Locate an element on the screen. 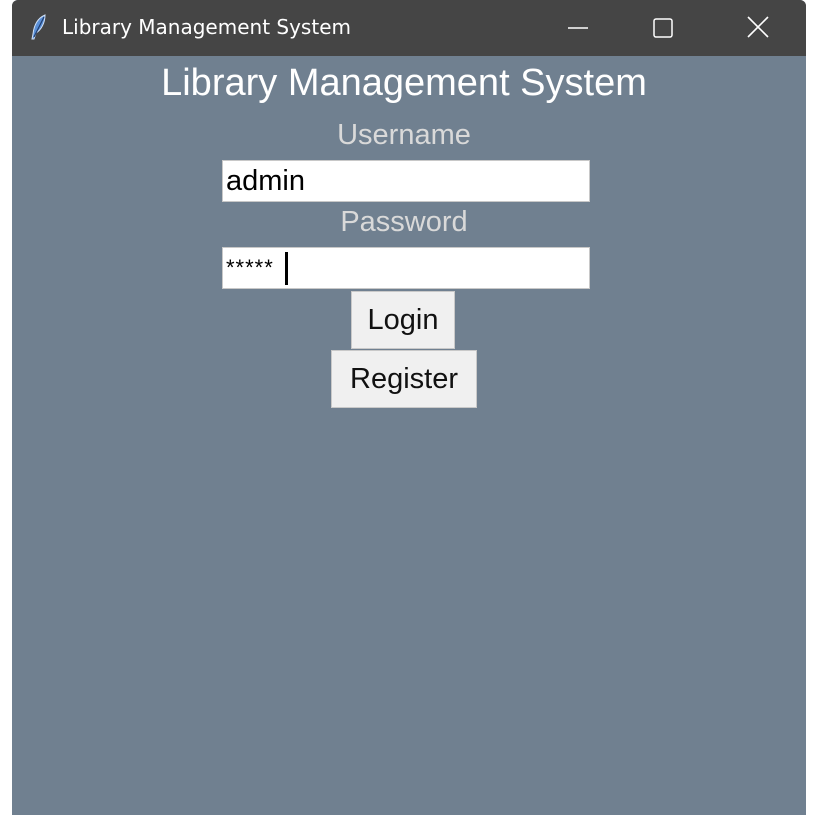 Image resolution: width=815 pixels, height=815 pixels. username-label: Username is located at coordinates (404, 135).